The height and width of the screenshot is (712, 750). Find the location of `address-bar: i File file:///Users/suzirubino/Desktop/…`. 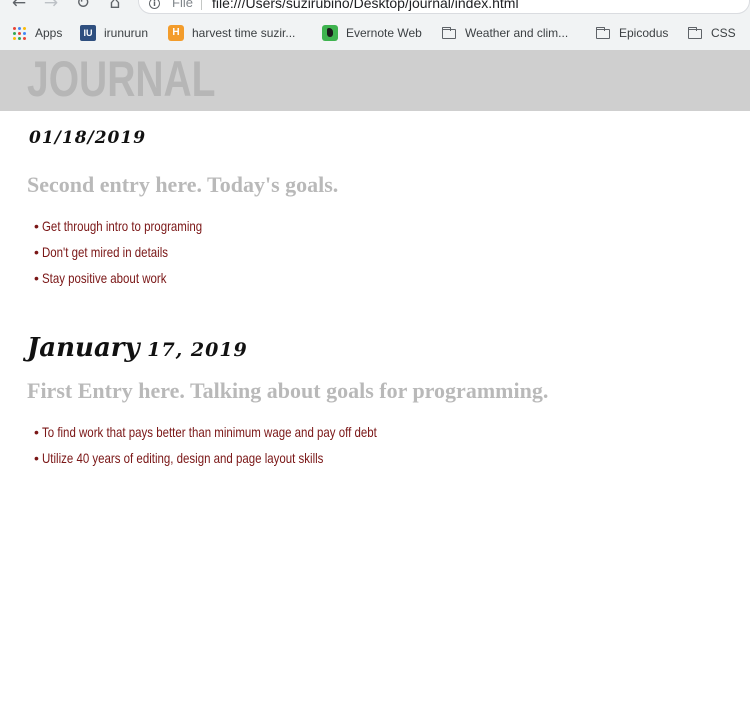

address-bar: i File file:///Users/suzirubino/Desktop/… is located at coordinates (444, 7).